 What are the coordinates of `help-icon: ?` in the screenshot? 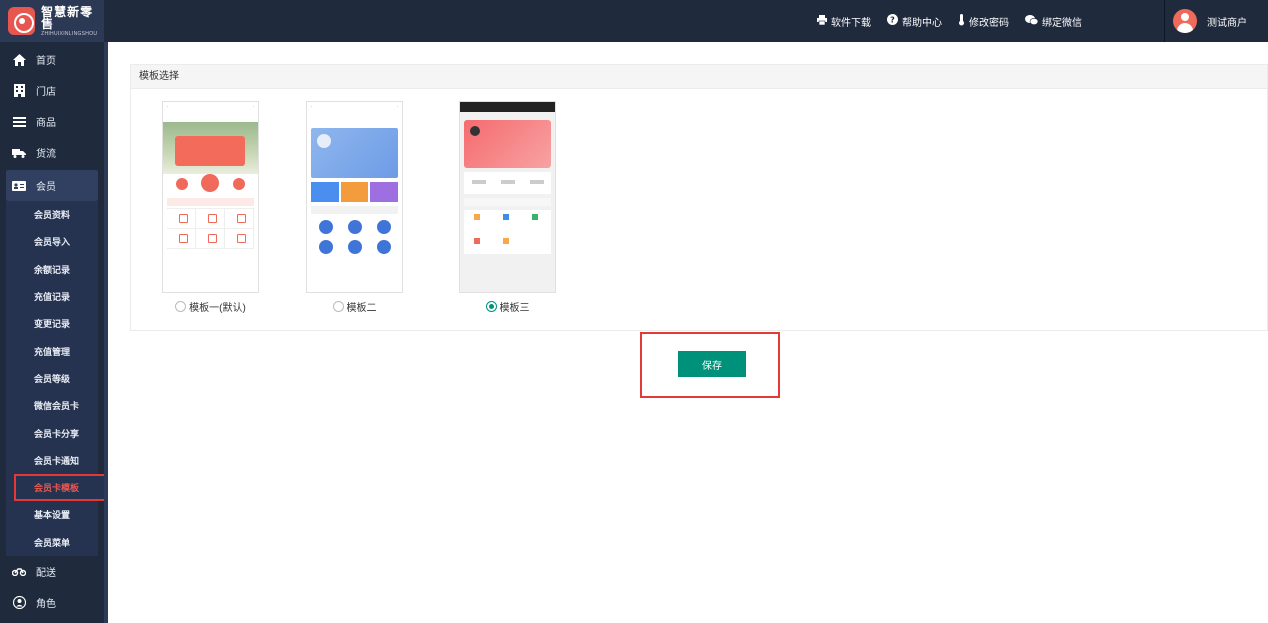 It's located at (892, 21).